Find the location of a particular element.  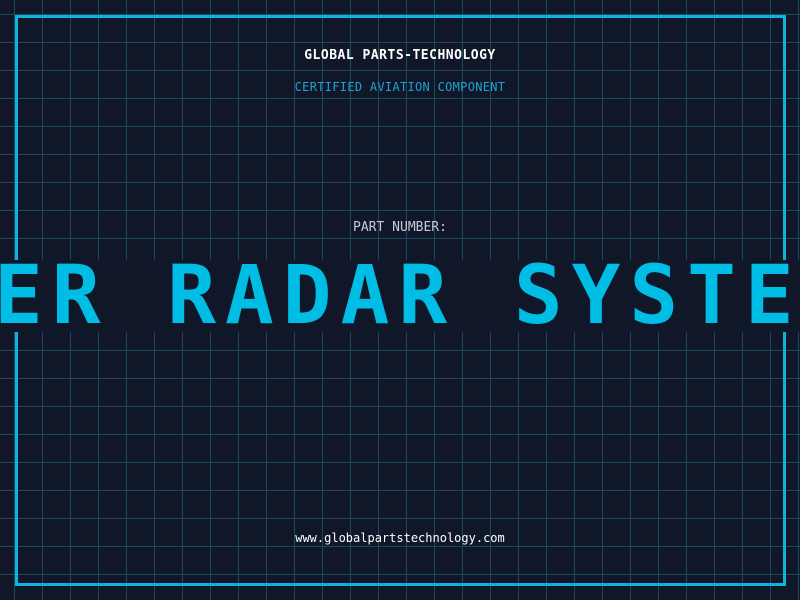

certification-label: CERTIFIED AVIATION COMPONENT is located at coordinates (400, 87).